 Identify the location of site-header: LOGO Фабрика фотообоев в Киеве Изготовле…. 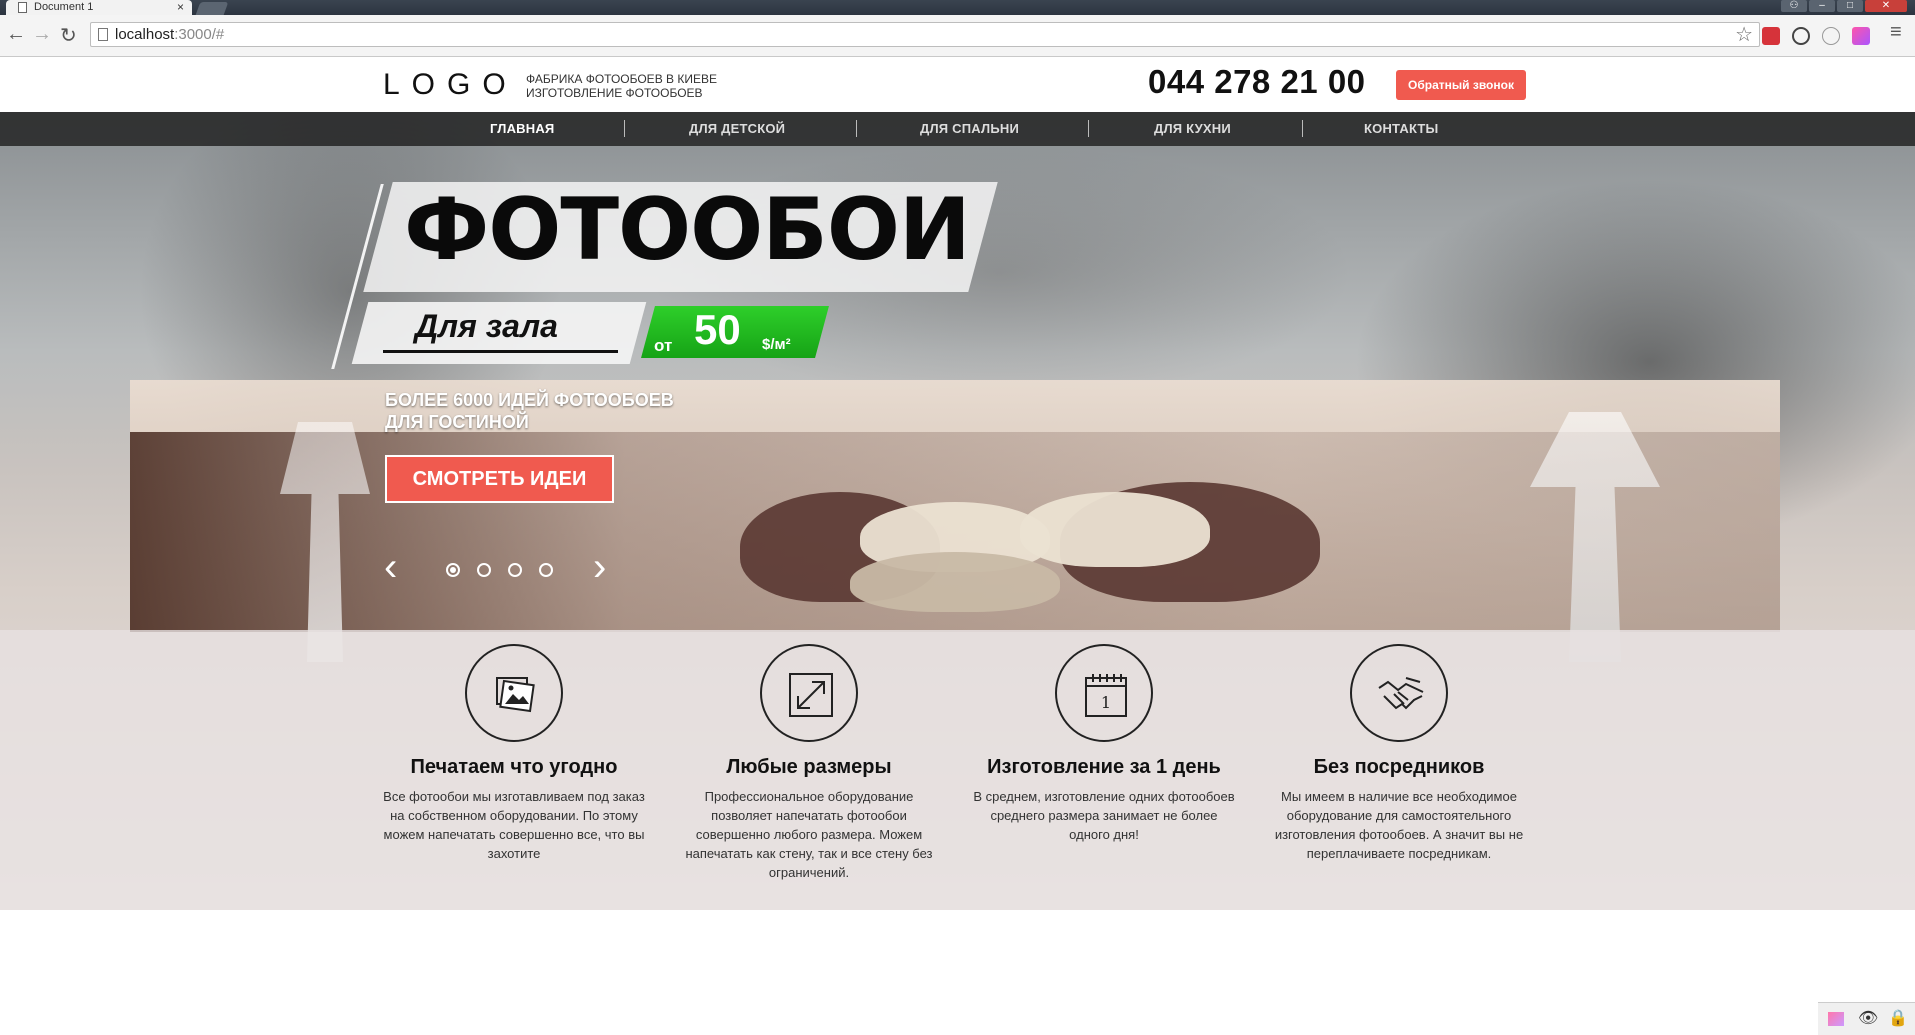
(957, 84).